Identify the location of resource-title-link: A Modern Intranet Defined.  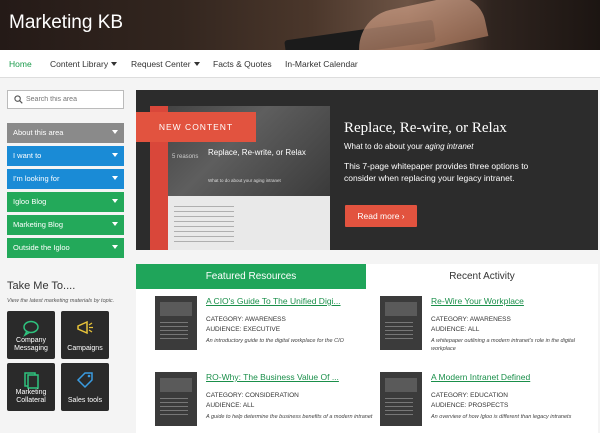
(515, 377).